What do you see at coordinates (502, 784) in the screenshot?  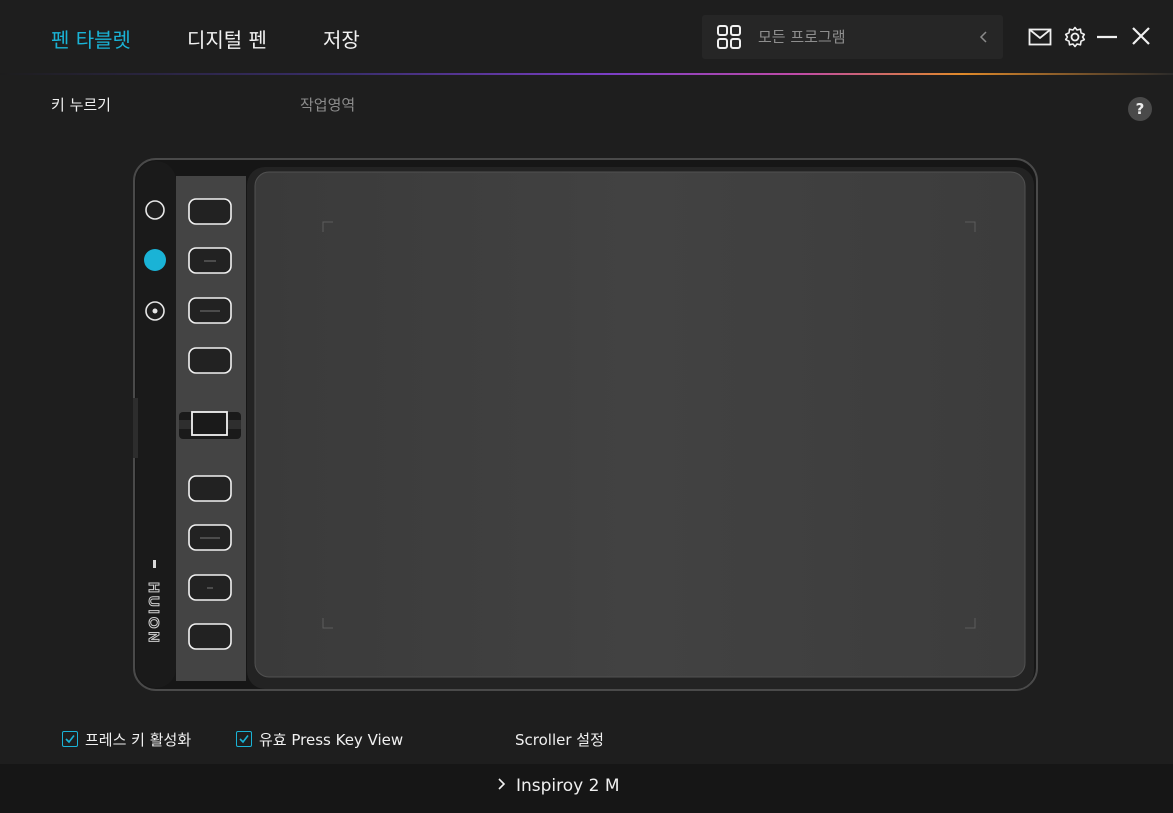 I see `chevron-right-icon` at bounding box center [502, 784].